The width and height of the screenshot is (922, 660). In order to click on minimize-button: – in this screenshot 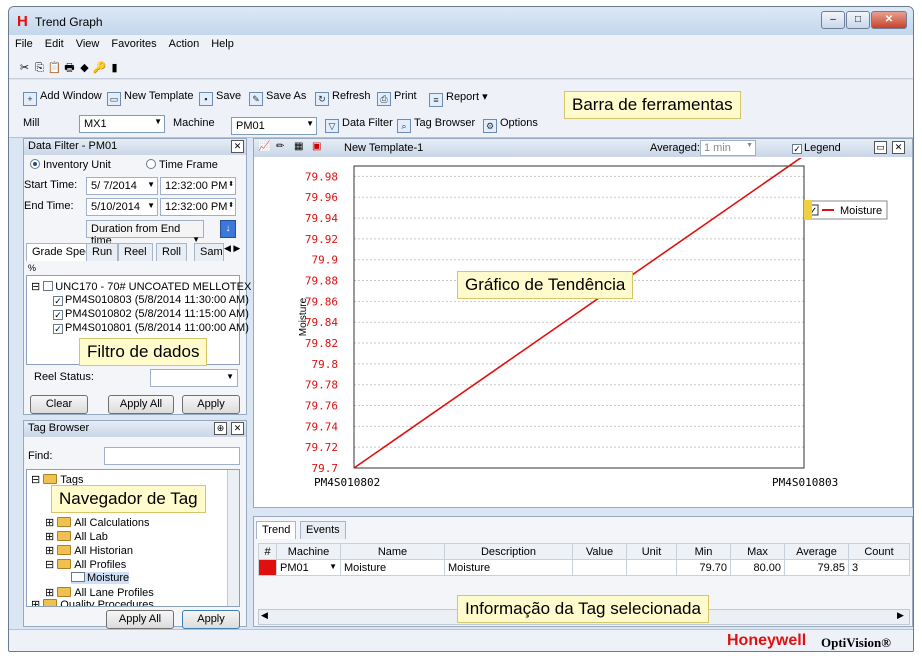, I will do `click(833, 20)`.